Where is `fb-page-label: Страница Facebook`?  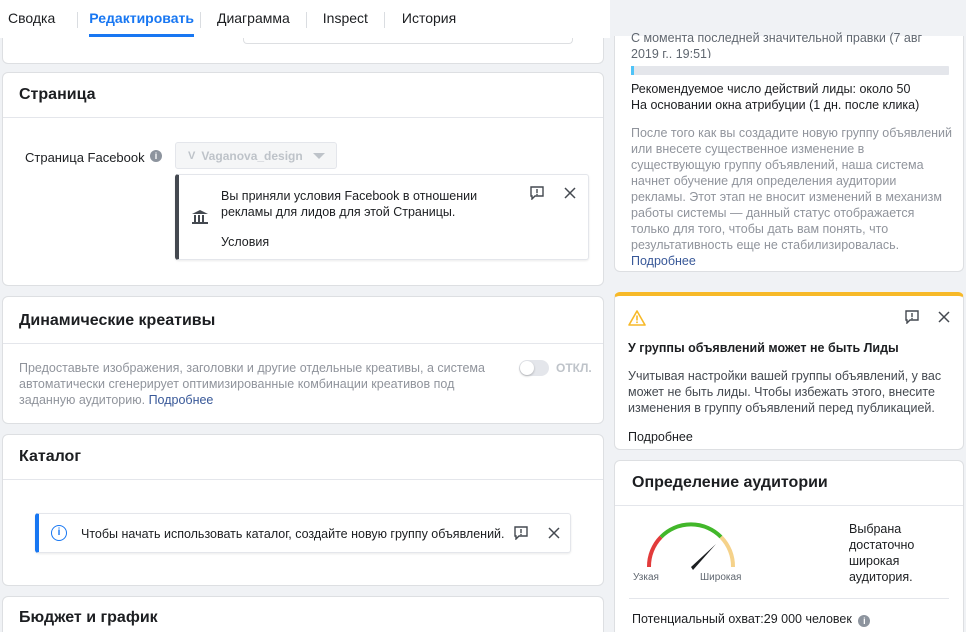 fb-page-label: Страница Facebook is located at coordinates (85, 157).